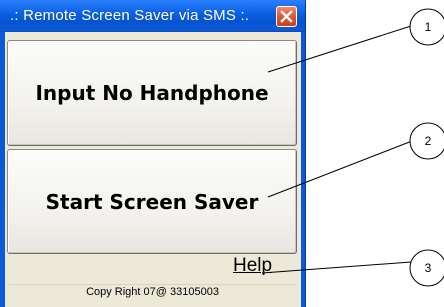  I want to click on close-button, so click(286, 16).